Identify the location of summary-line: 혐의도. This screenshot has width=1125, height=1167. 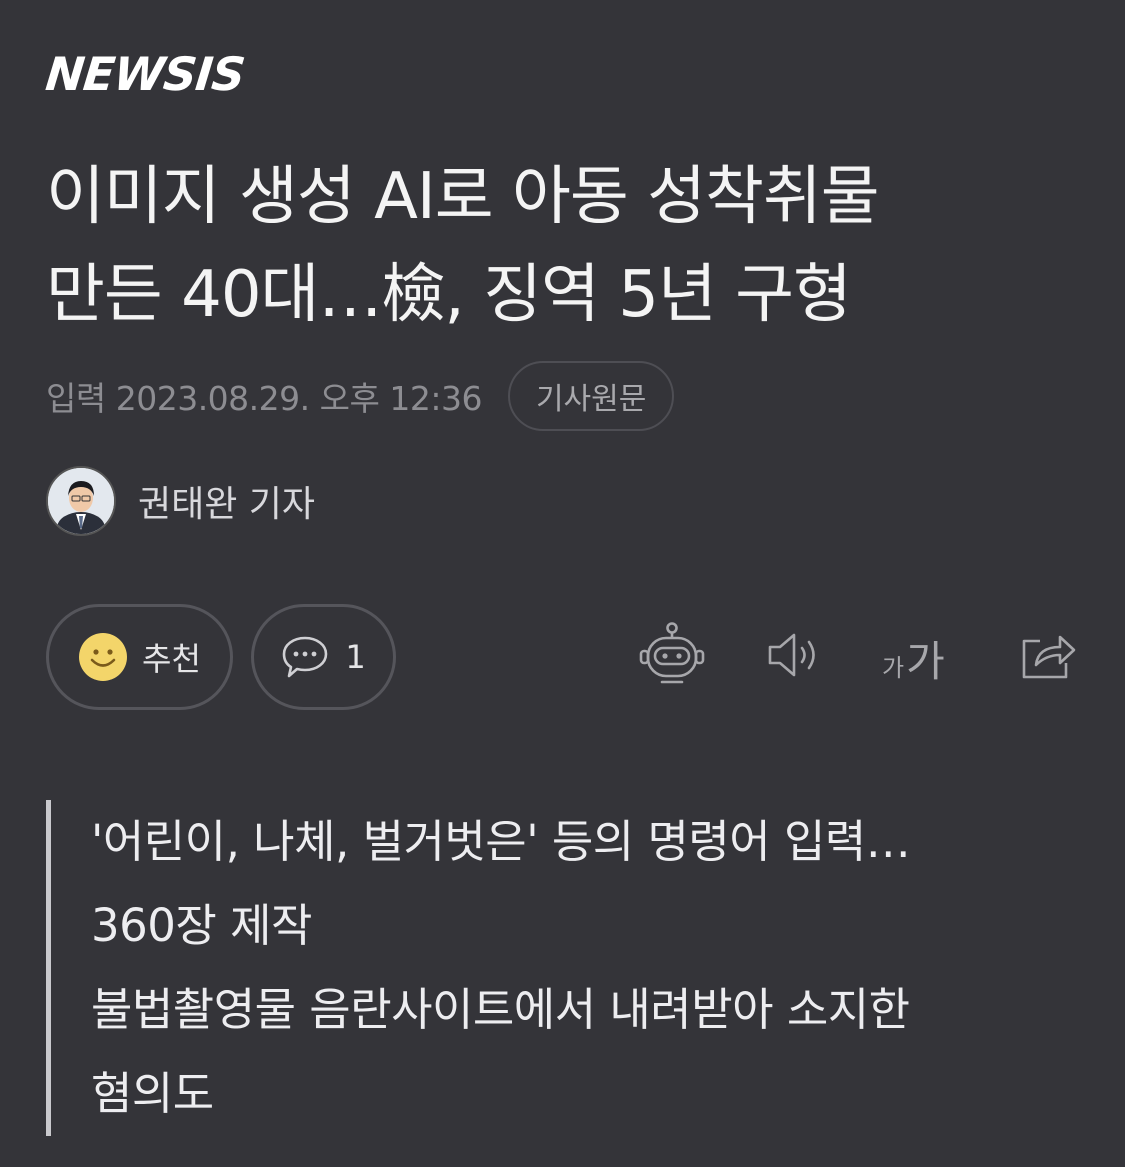
(152, 1093).